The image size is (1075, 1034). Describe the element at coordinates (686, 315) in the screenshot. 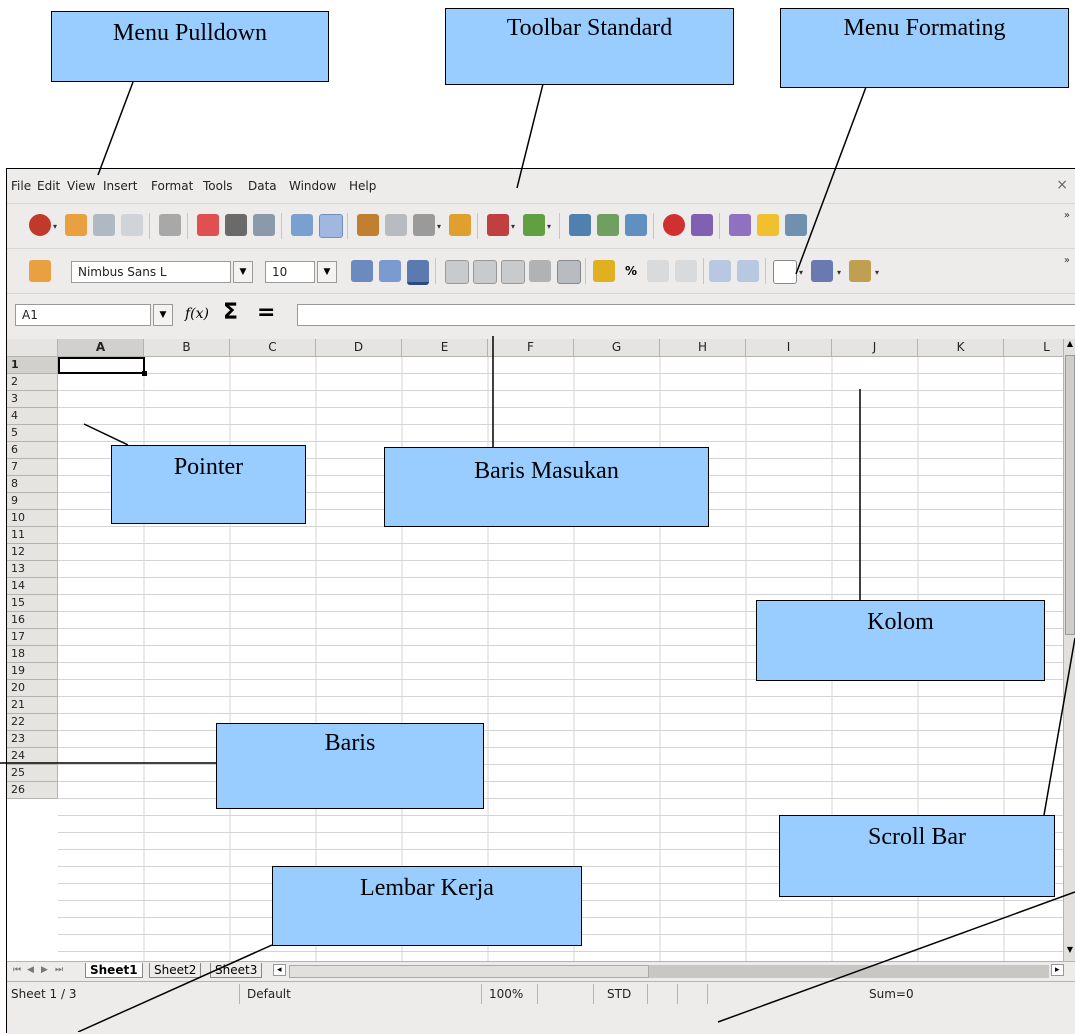

I see `input-line` at that location.